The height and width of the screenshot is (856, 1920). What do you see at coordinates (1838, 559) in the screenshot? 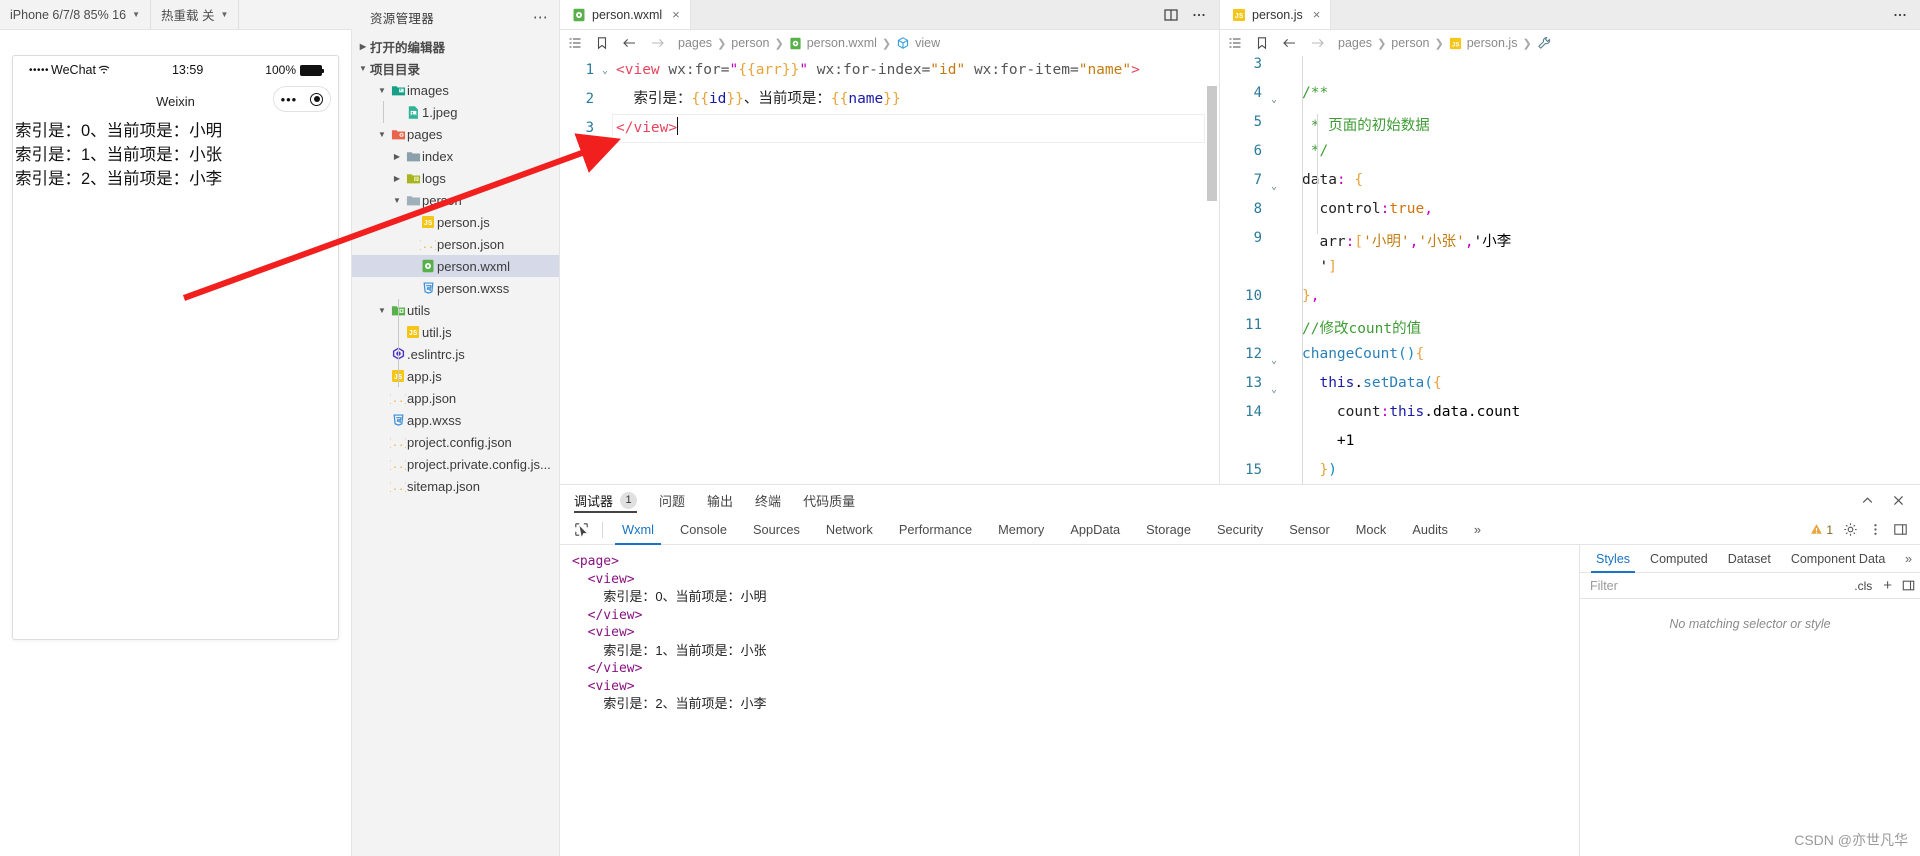
I see `tab-component-data: Component Data` at bounding box center [1838, 559].